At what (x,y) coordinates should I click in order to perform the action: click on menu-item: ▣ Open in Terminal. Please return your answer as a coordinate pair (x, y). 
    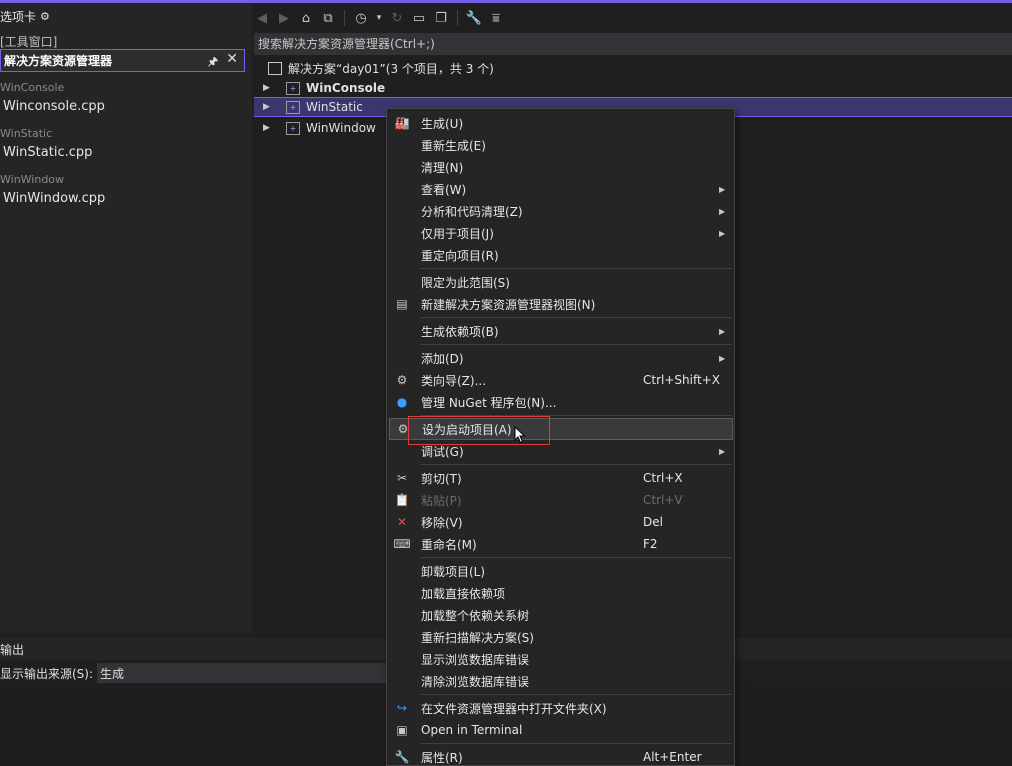
    Looking at the image, I should click on (560, 730).